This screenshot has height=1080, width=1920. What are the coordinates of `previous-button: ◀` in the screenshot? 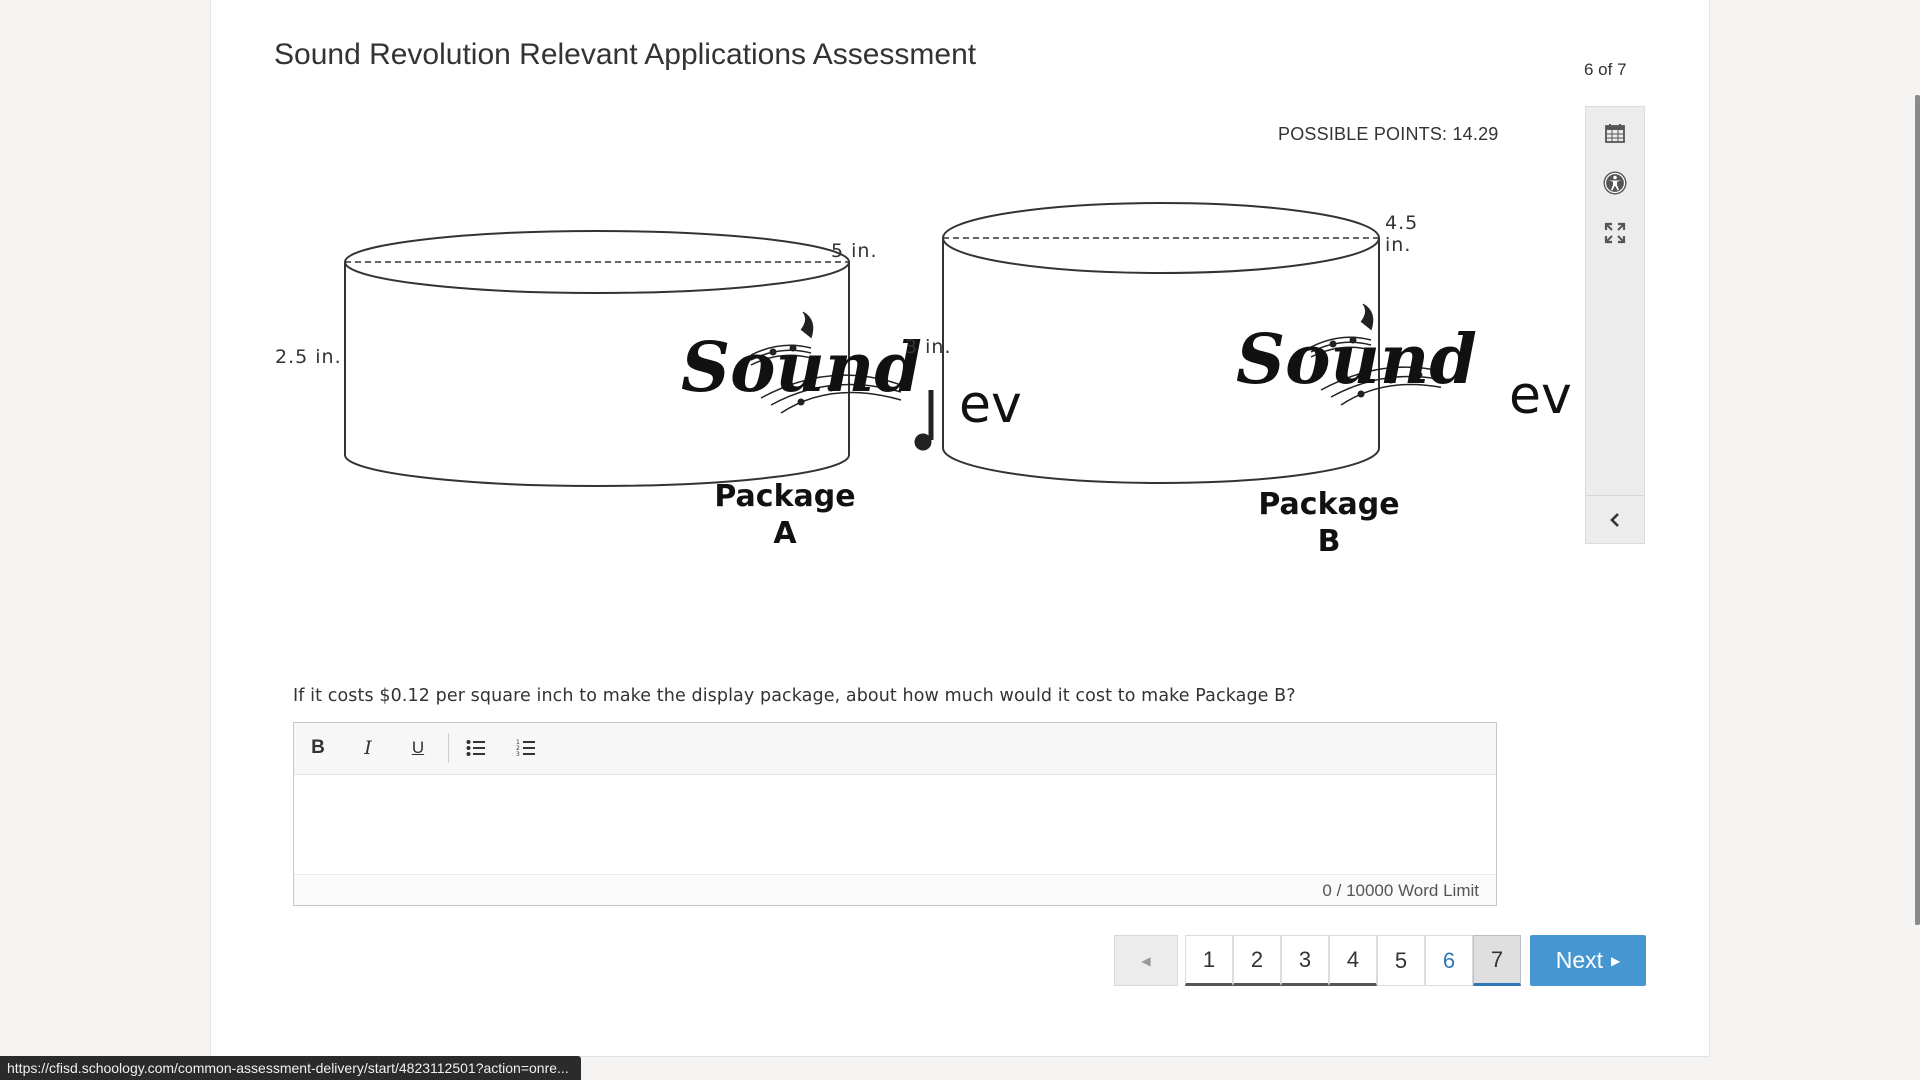 It's located at (1146, 960).